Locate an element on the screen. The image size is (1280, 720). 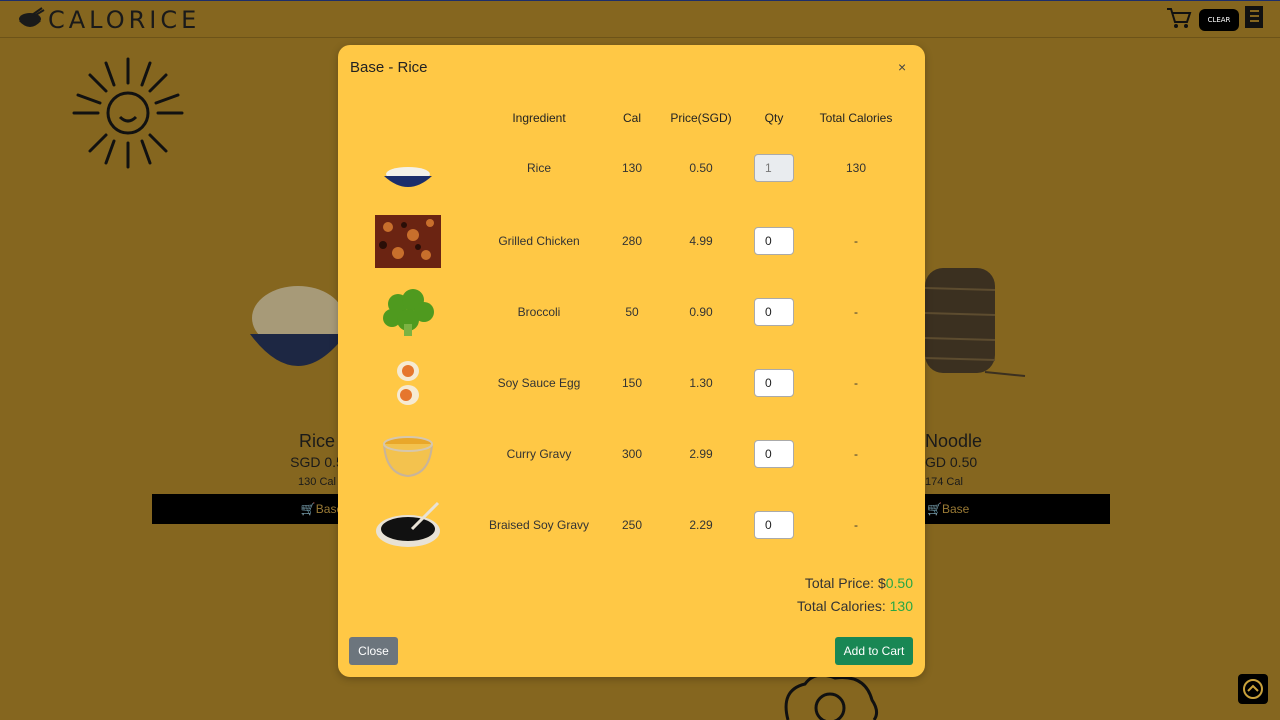
ingredient-name: Curry Gravy is located at coordinates (539, 454).